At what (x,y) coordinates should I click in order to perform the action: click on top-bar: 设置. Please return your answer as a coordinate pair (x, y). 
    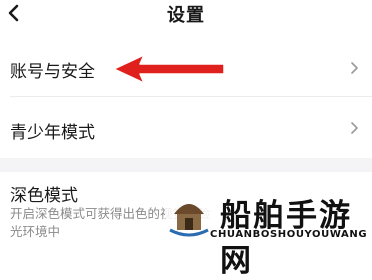
    Looking at the image, I should click on (186, 14).